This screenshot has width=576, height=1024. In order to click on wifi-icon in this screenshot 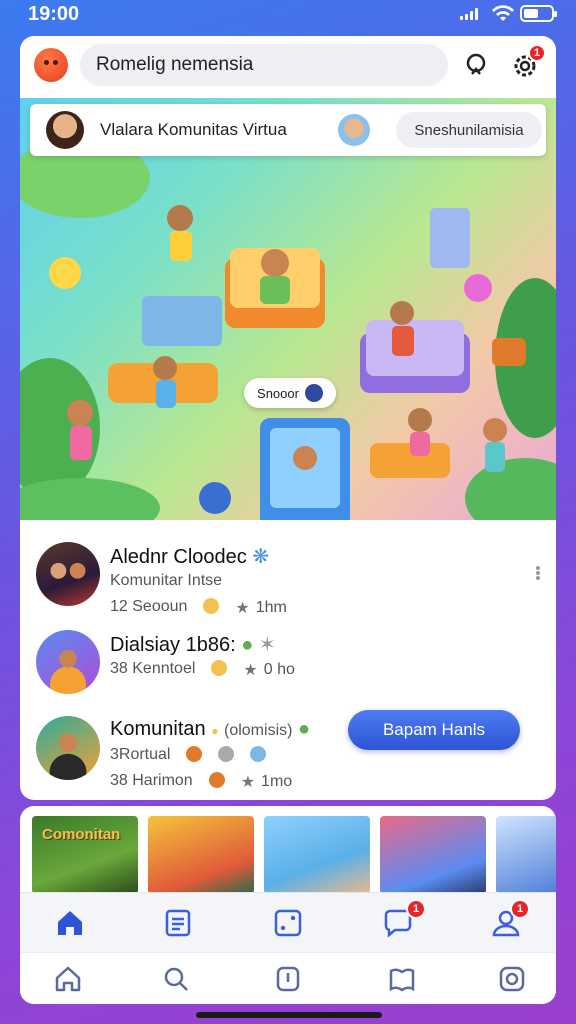, I will do `click(503, 13)`.